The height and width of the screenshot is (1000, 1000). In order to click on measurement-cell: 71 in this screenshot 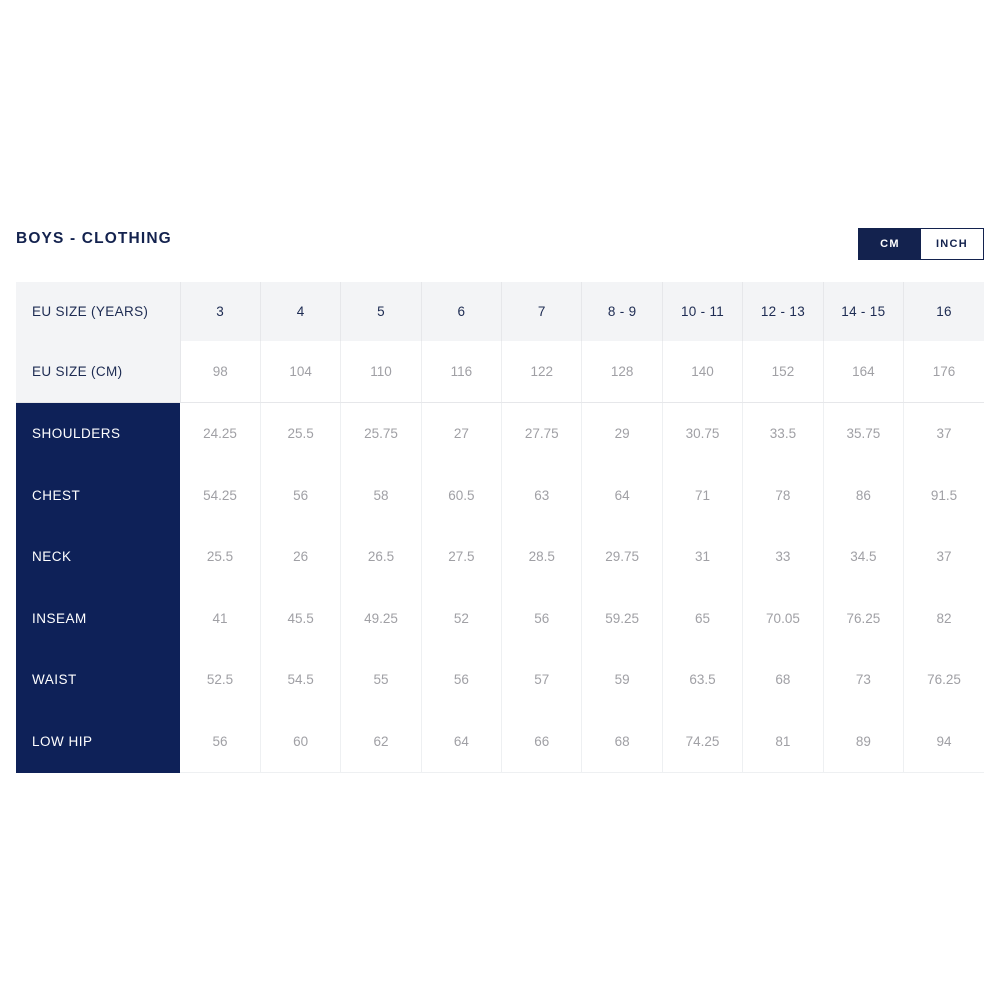, I will do `click(703, 495)`.